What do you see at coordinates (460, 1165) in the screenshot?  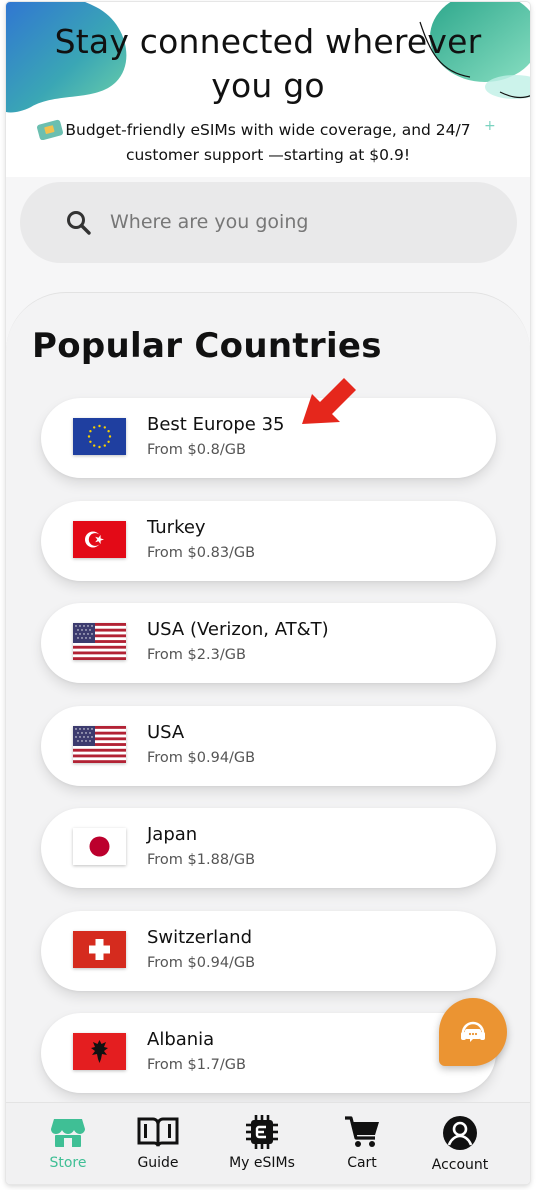 I see `nav-label: Account` at bounding box center [460, 1165].